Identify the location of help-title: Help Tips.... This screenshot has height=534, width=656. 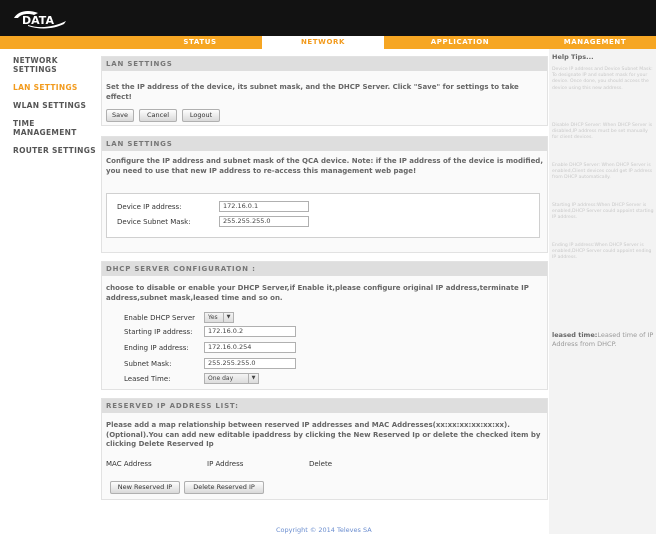
(573, 57).